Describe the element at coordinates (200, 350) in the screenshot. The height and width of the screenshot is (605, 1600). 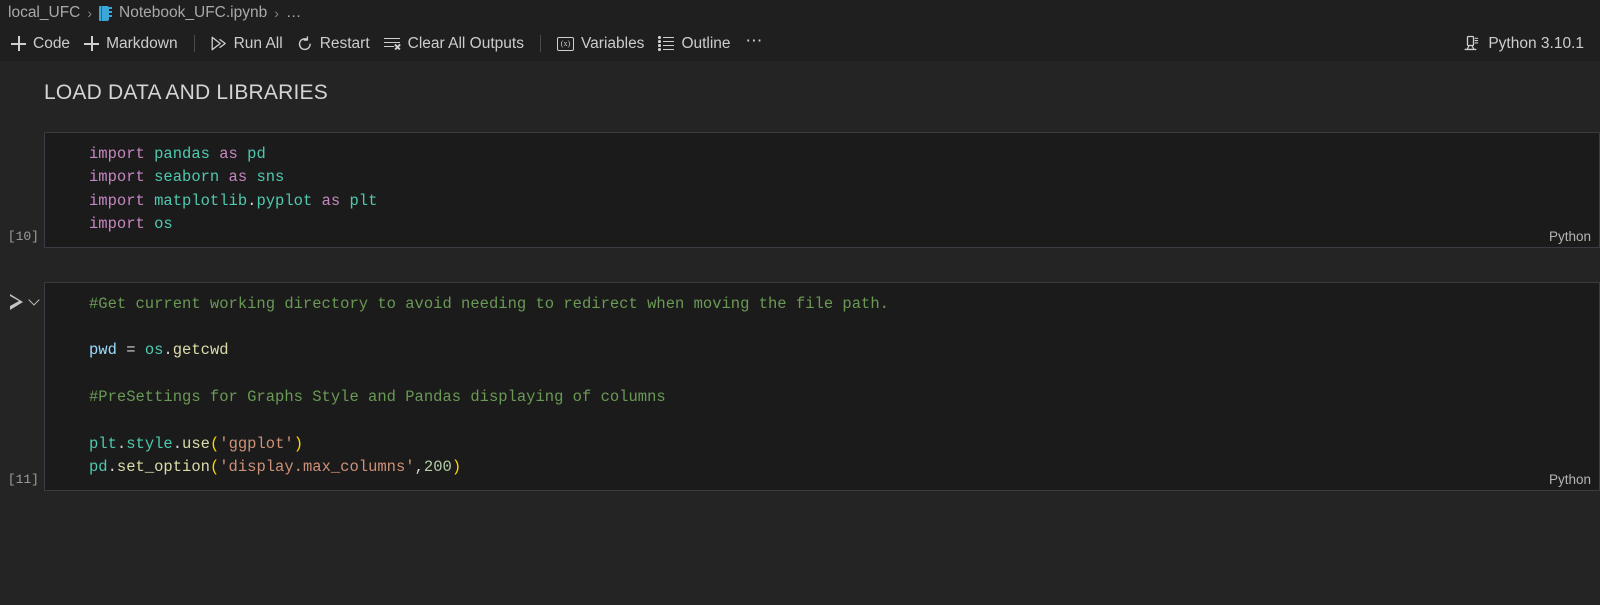
I see `code-token: getcwd` at that location.